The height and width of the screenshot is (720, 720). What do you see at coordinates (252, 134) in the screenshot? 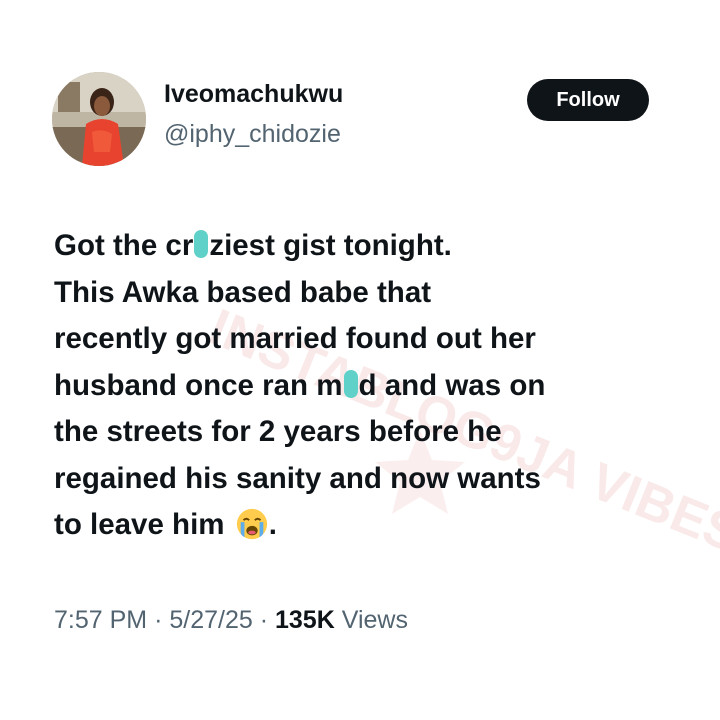
I see `user-handle: @iphy_chidozie` at bounding box center [252, 134].